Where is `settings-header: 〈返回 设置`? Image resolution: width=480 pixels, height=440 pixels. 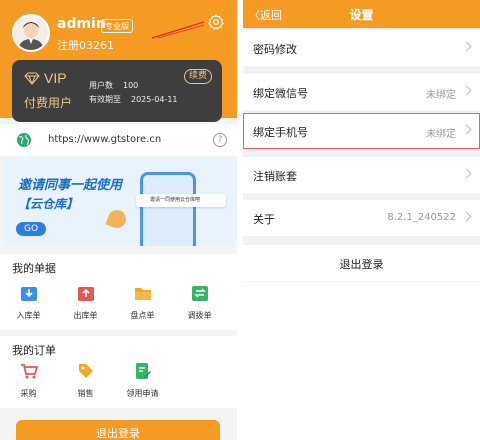 settings-header: 〈返回 设置 is located at coordinates (361, 14).